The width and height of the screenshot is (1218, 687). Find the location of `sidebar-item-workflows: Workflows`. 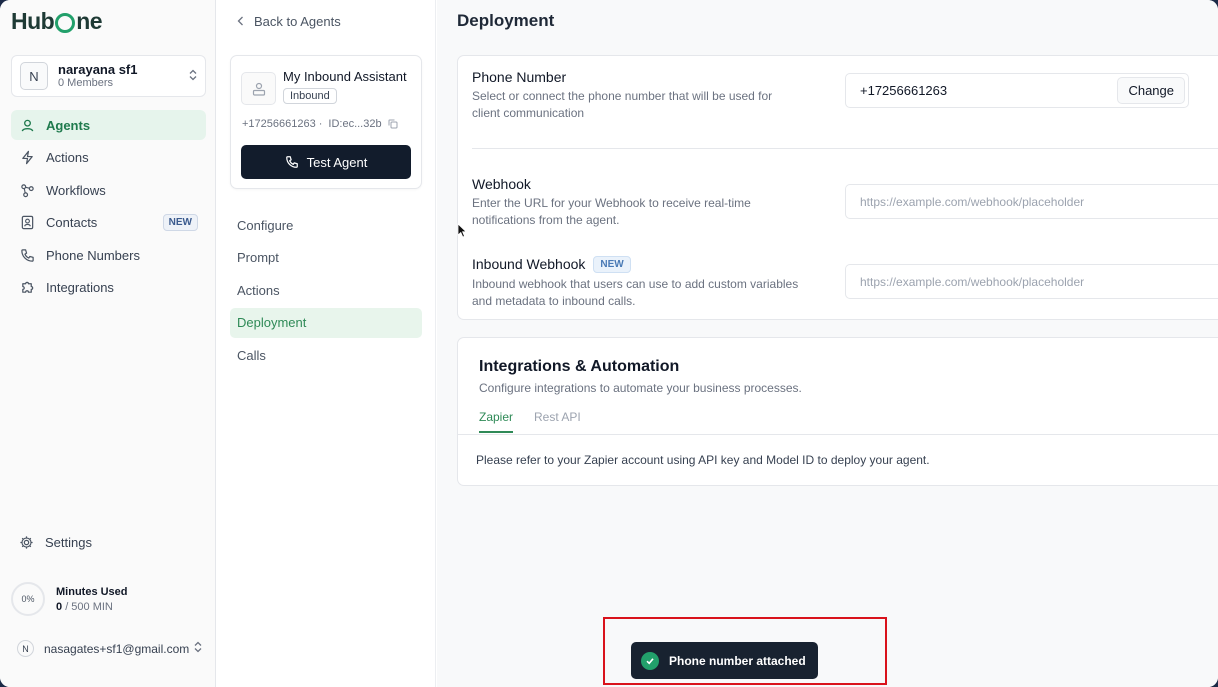

sidebar-item-workflows: Workflows is located at coordinates (108, 190).